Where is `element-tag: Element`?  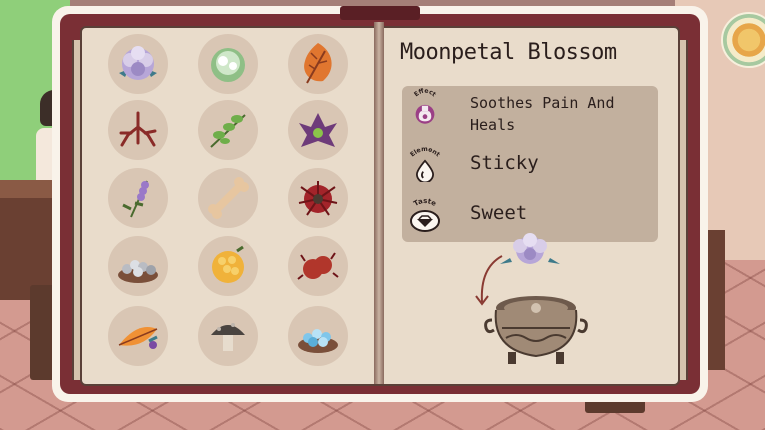
element-tag: Element is located at coordinates (425, 152).